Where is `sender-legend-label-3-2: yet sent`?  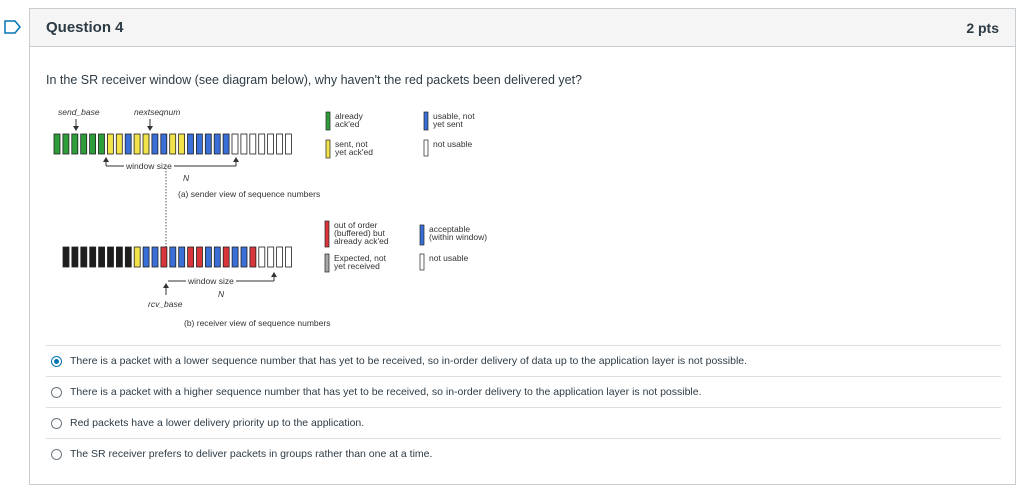 sender-legend-label-3-2: yet sent is located at coordinates (448, 124).